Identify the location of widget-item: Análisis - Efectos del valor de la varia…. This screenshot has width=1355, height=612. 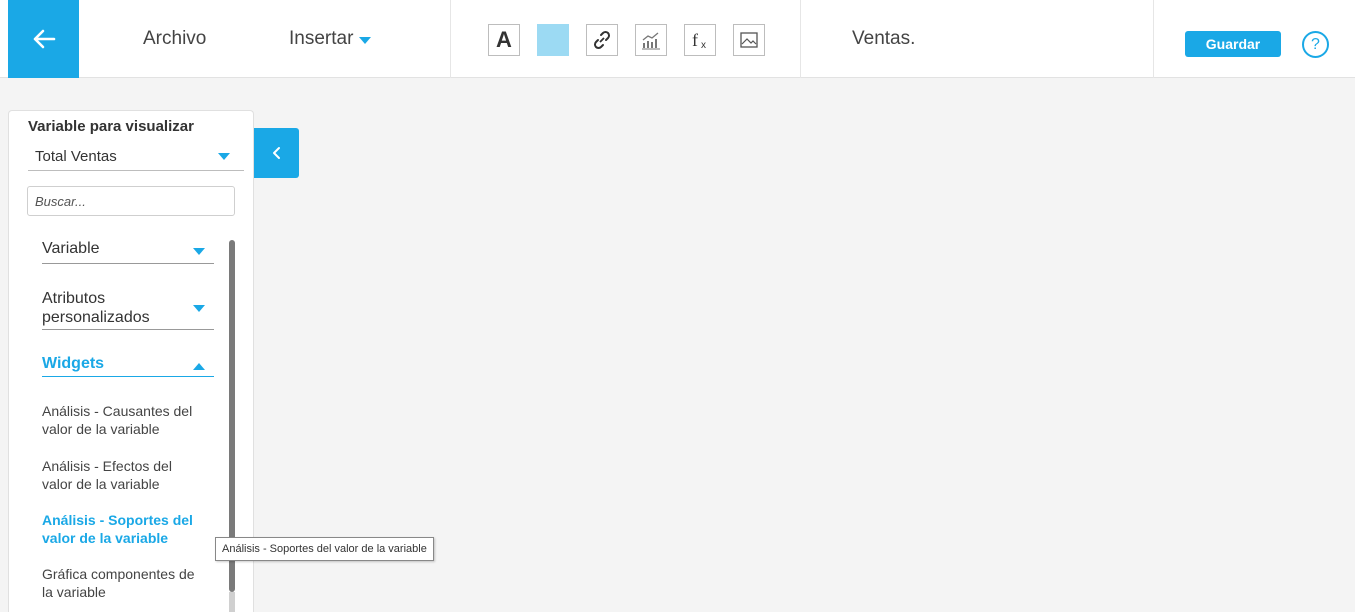
(130, 475).